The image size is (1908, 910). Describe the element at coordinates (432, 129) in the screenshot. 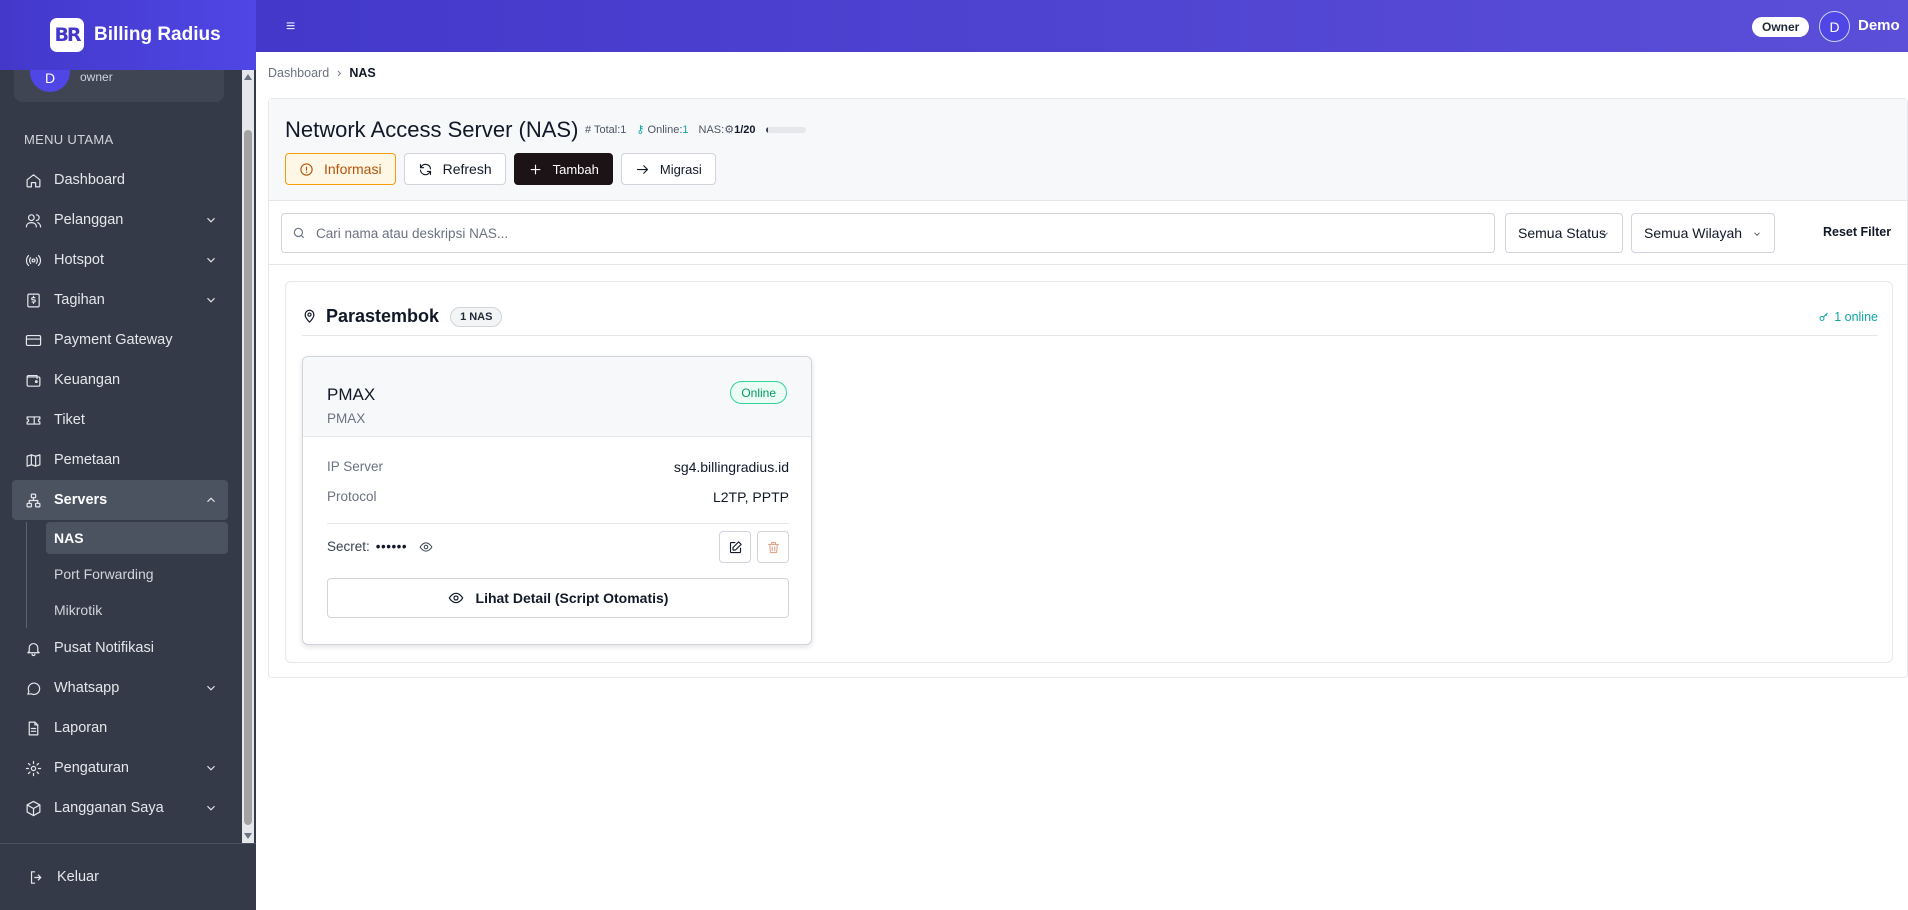

I see `page-title: Network Access Server (NAS)` at that location.